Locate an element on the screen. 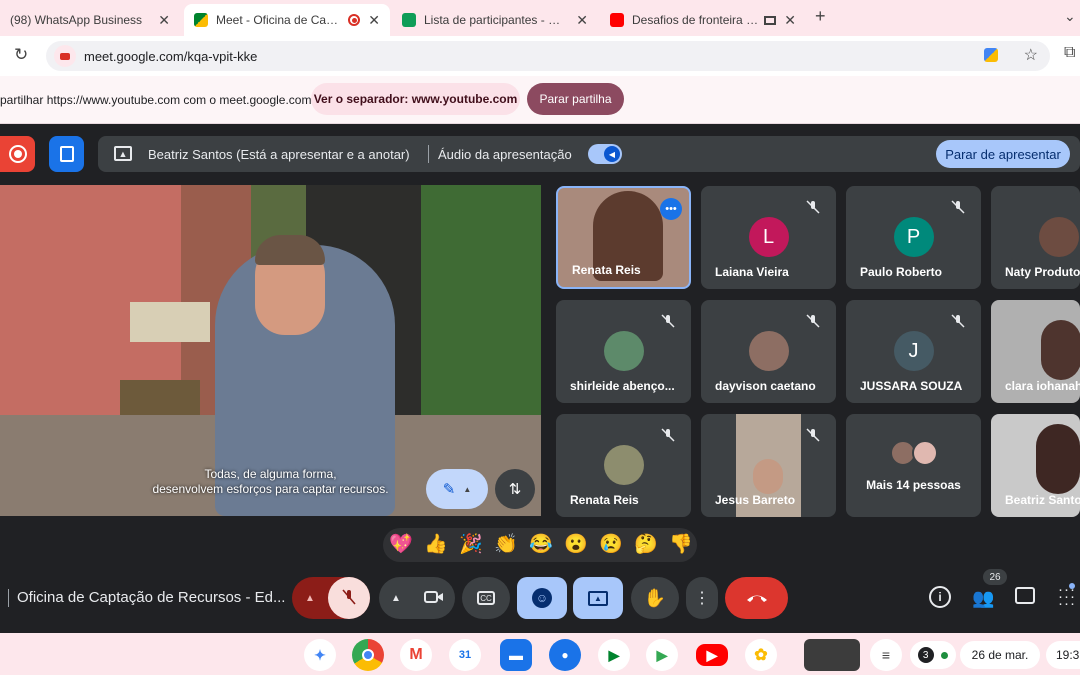 This screenshot has height=675, width=1080. tab-youtube: Desafios de fronteira no de ✕ is located at coordinates (703, 20).